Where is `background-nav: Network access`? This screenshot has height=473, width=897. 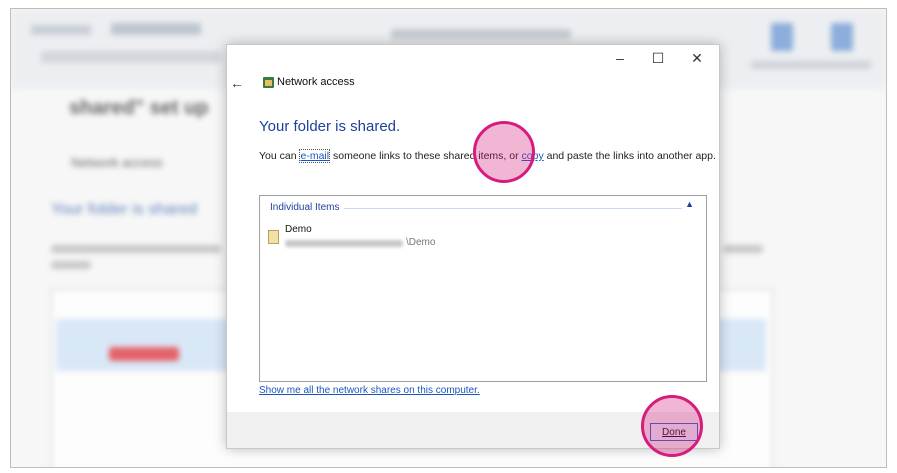 background-nav: Network access is located at coordinates (117, 162).